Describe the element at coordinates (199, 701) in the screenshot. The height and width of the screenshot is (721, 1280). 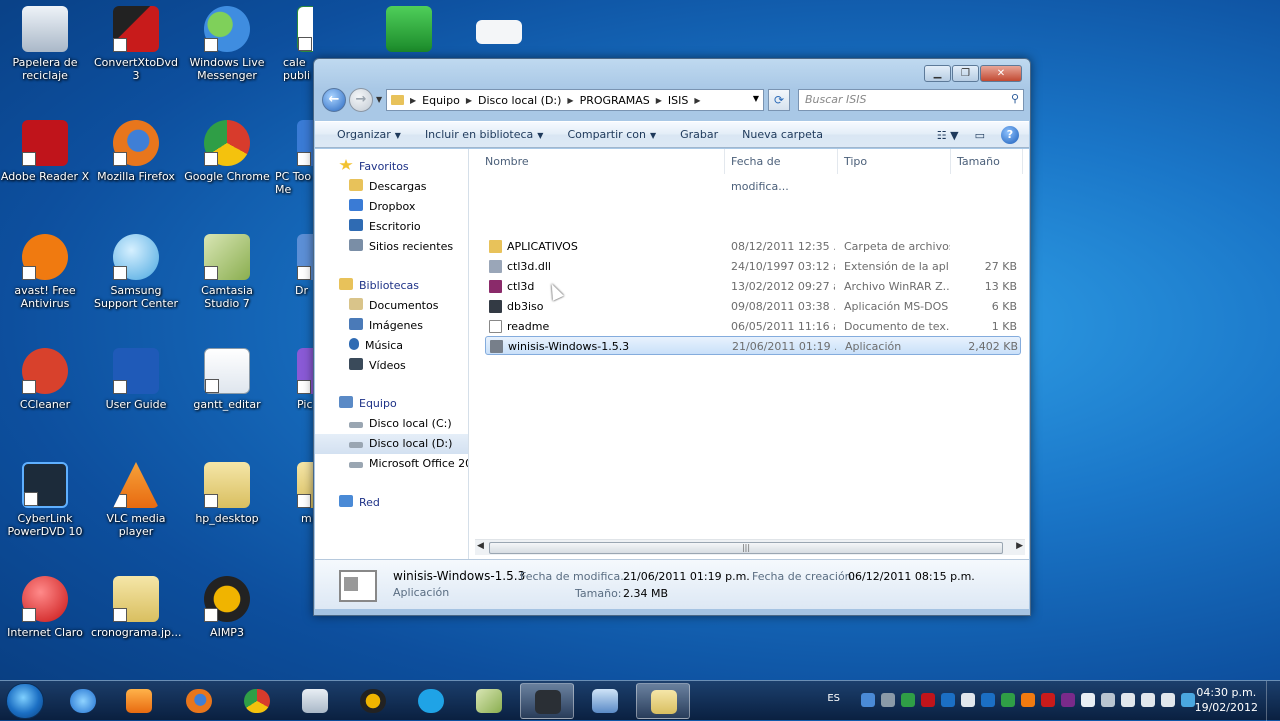
I see `taskbar-firefox` at that location.